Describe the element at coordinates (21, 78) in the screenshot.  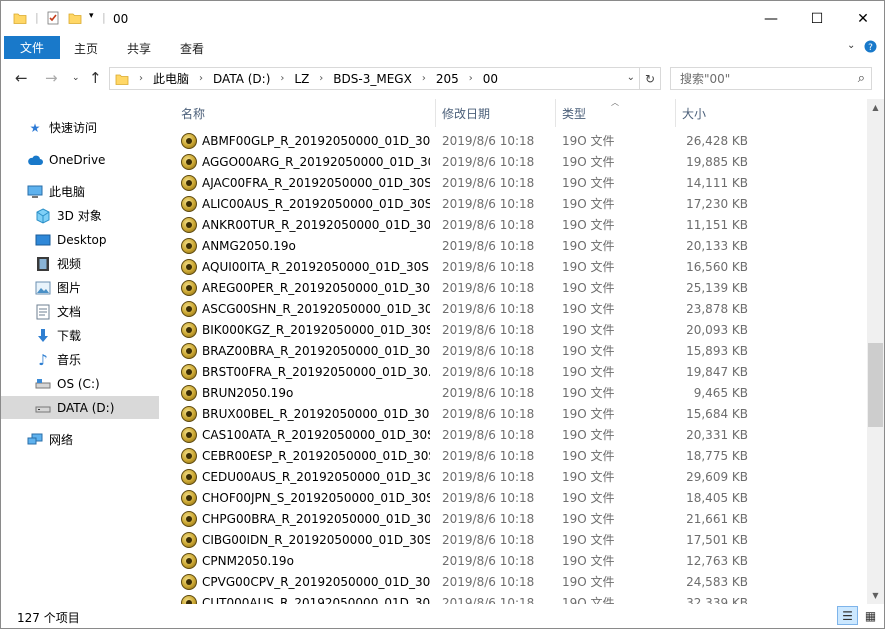
I see `back-arrow-icon: ←` at that location.